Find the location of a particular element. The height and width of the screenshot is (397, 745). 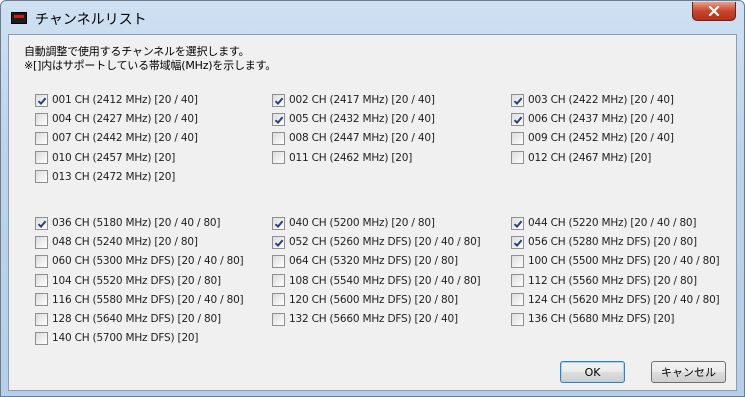

channel-5ghz-checkbox: 100 CH (5500 MHz DFS) [20 / 40 / 80] is located at coordinates (615, 261).